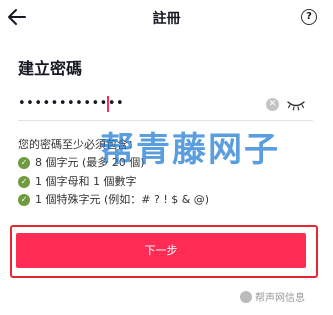 The height and width of the screenshot is (315, 333). Describe the element at coordinates (246, 296) in the screenshot. I see `wechat-logo-icon` at that location.